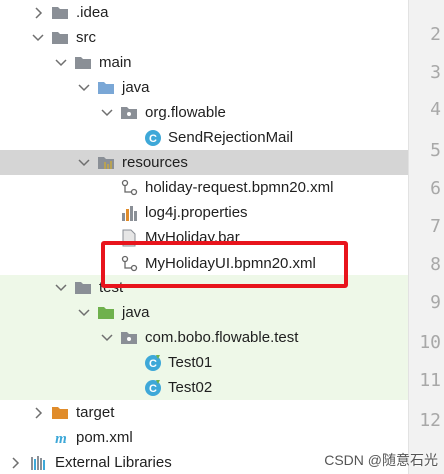 The image size is (444, 474). I want to click on tree-row-resources: resources, so click(204, 162).